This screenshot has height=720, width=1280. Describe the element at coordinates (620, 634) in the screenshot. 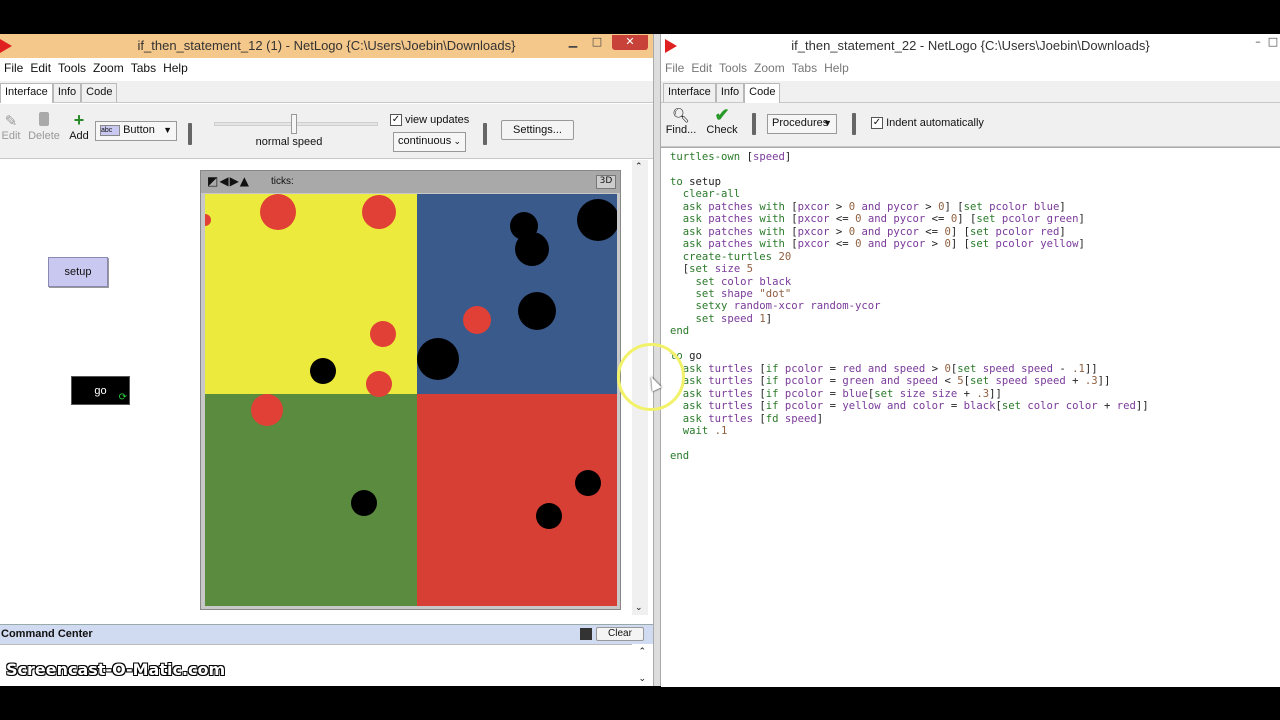

I see `clear-button: Clear` at that location.